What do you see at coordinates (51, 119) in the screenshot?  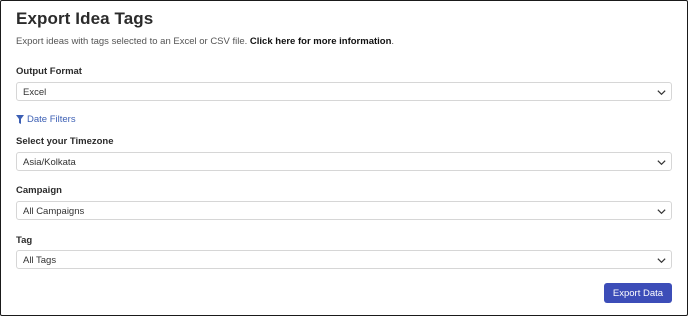 I see `date-filters-label: Date Filters` at bounding box center [51, 119].